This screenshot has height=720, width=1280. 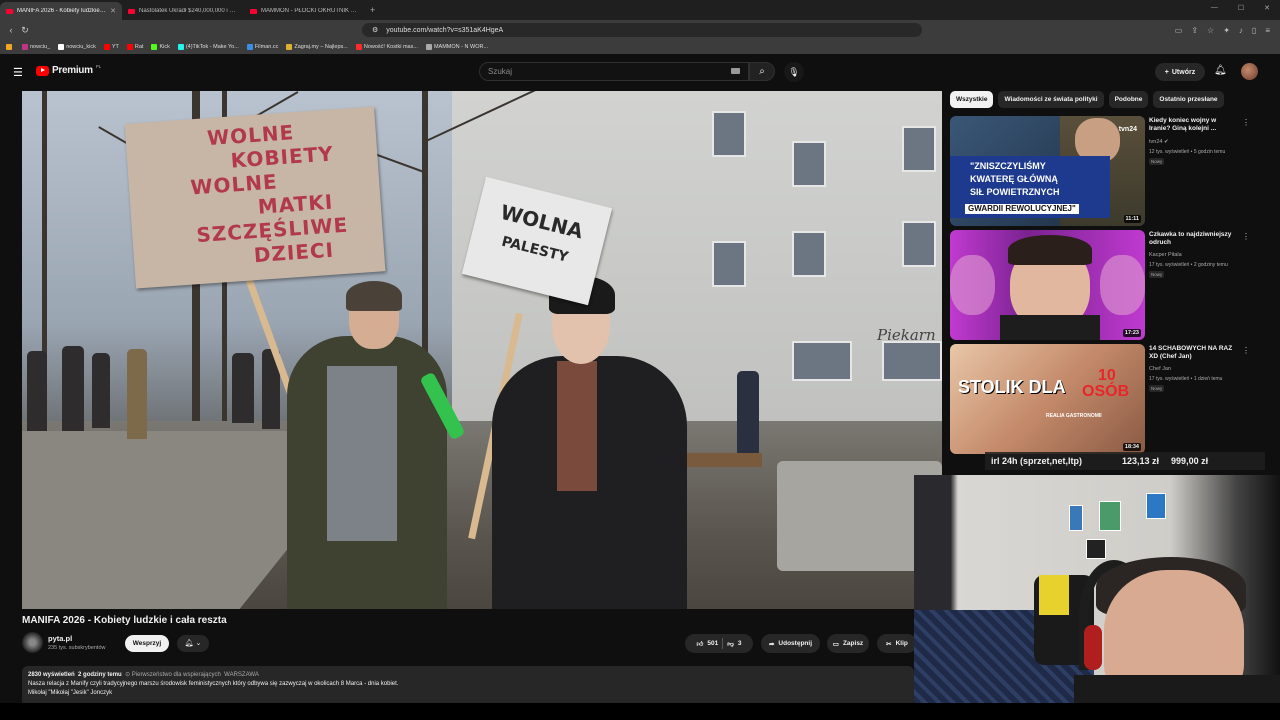 What do you see at coordinates (1127, 129) in the screenshot?
I see `tvn24-logo: tvn24` at bounding box center [1127, 129].